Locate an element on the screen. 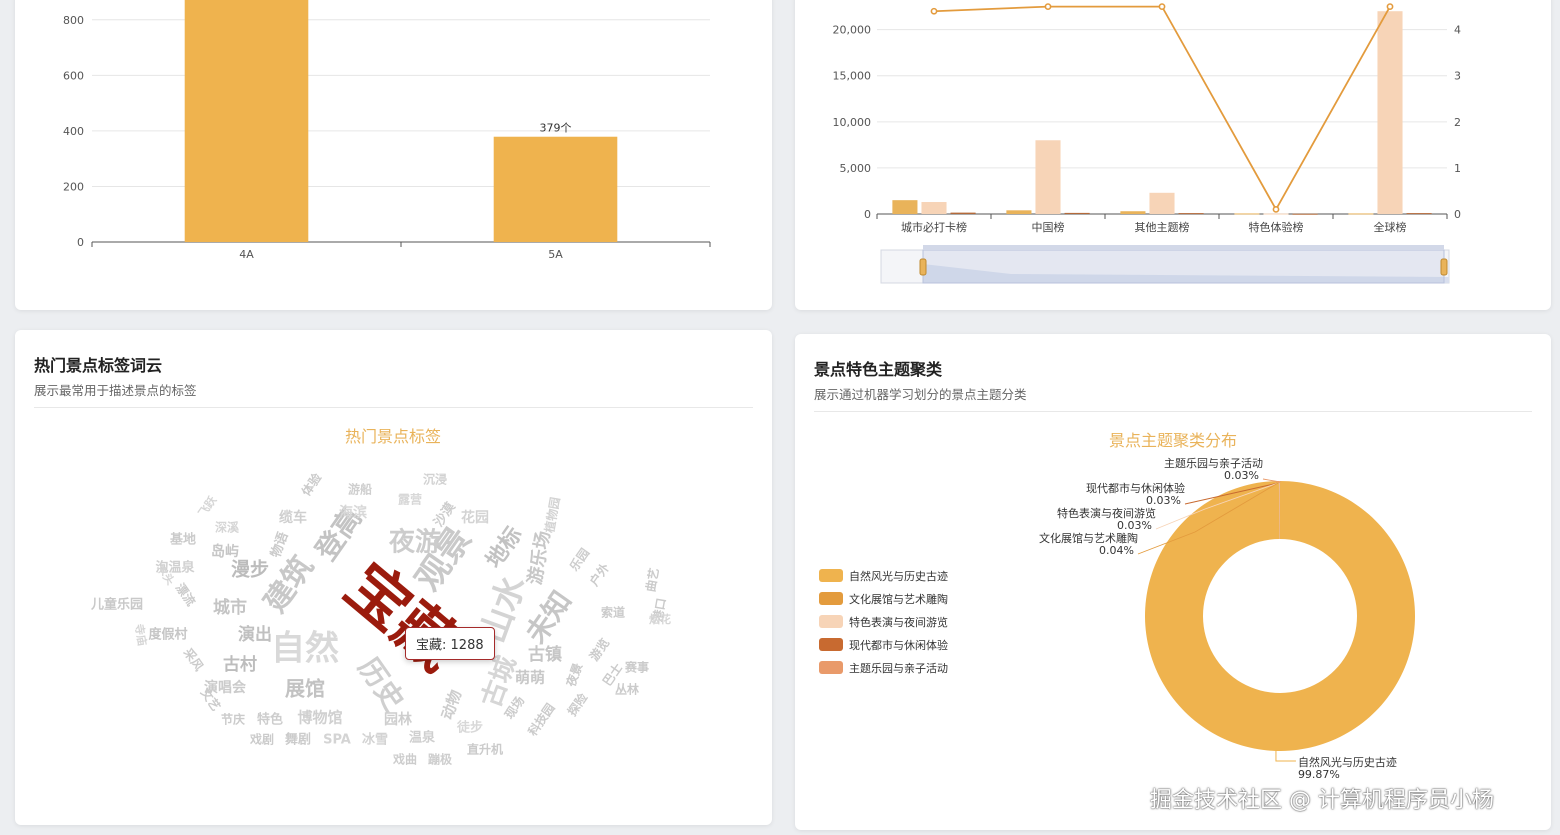 The image size is (1560, 835). cloud-word: 采风 is located at coordinates (193, 658).